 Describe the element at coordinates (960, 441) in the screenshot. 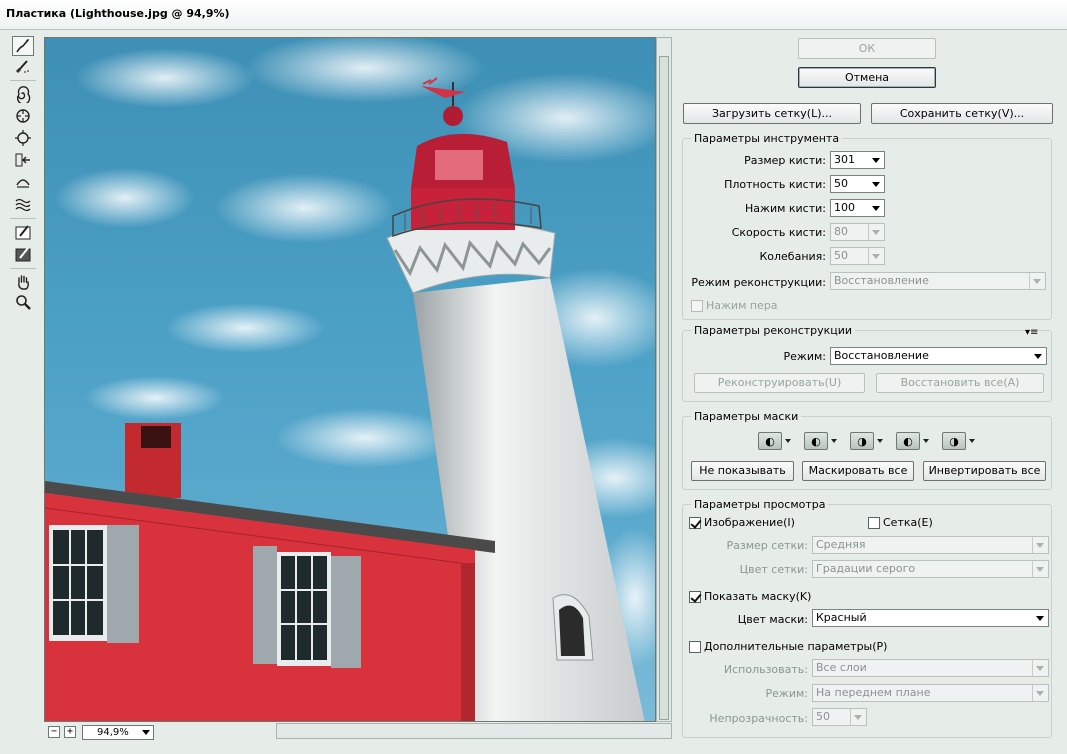

I see `invert-selection-icon: ◑` at that location.